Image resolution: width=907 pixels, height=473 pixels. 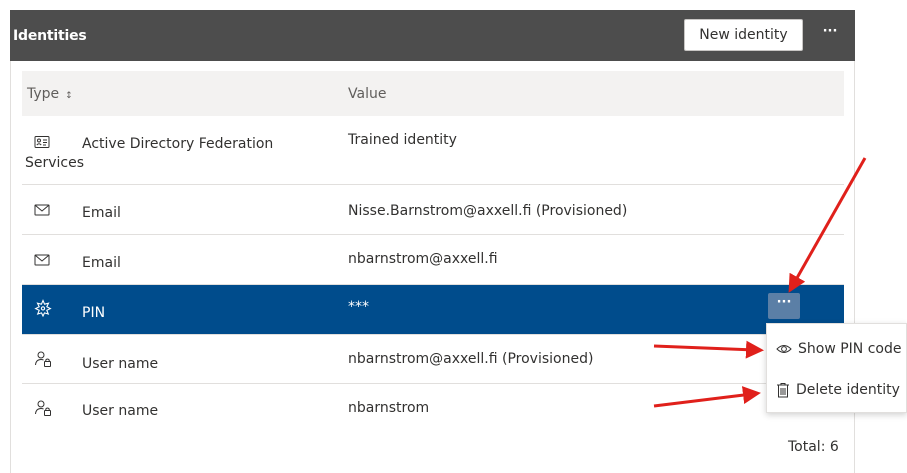 I want to click on panel-title: Identities, so click(x=50, y=36).